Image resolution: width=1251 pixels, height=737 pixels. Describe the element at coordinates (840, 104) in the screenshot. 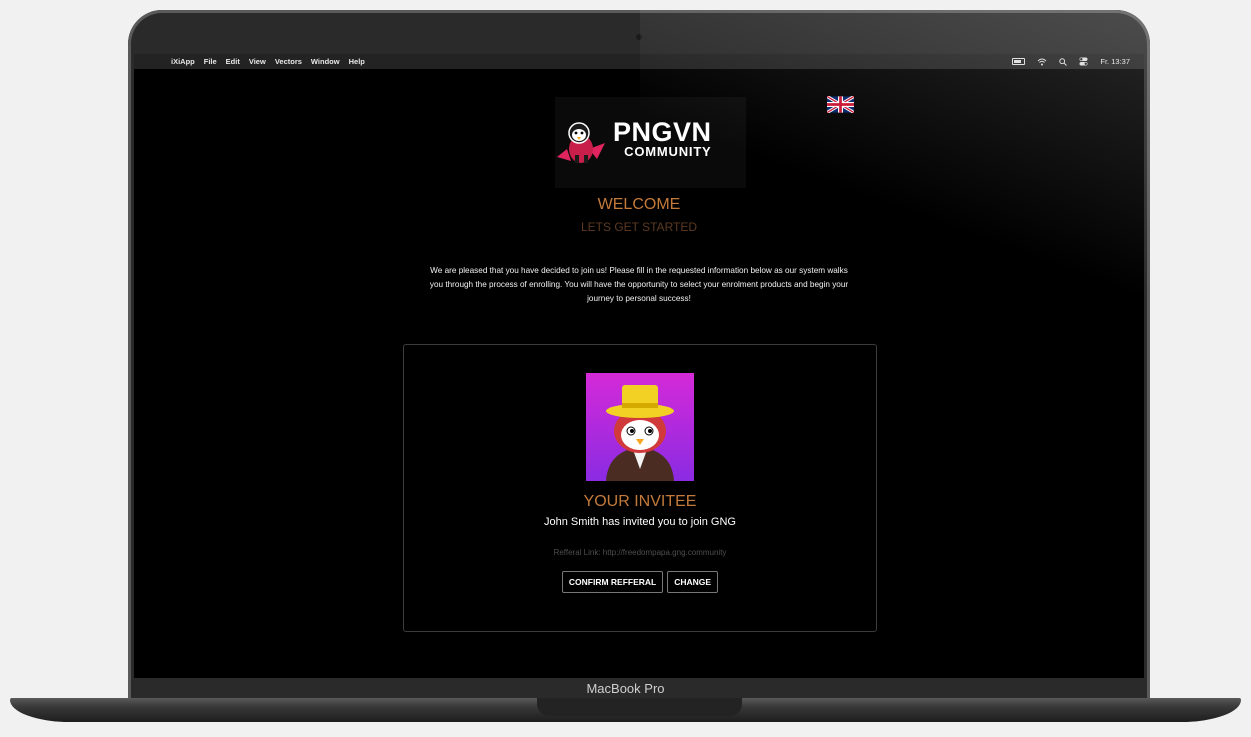

I see `uk-flag-icon` at that location.